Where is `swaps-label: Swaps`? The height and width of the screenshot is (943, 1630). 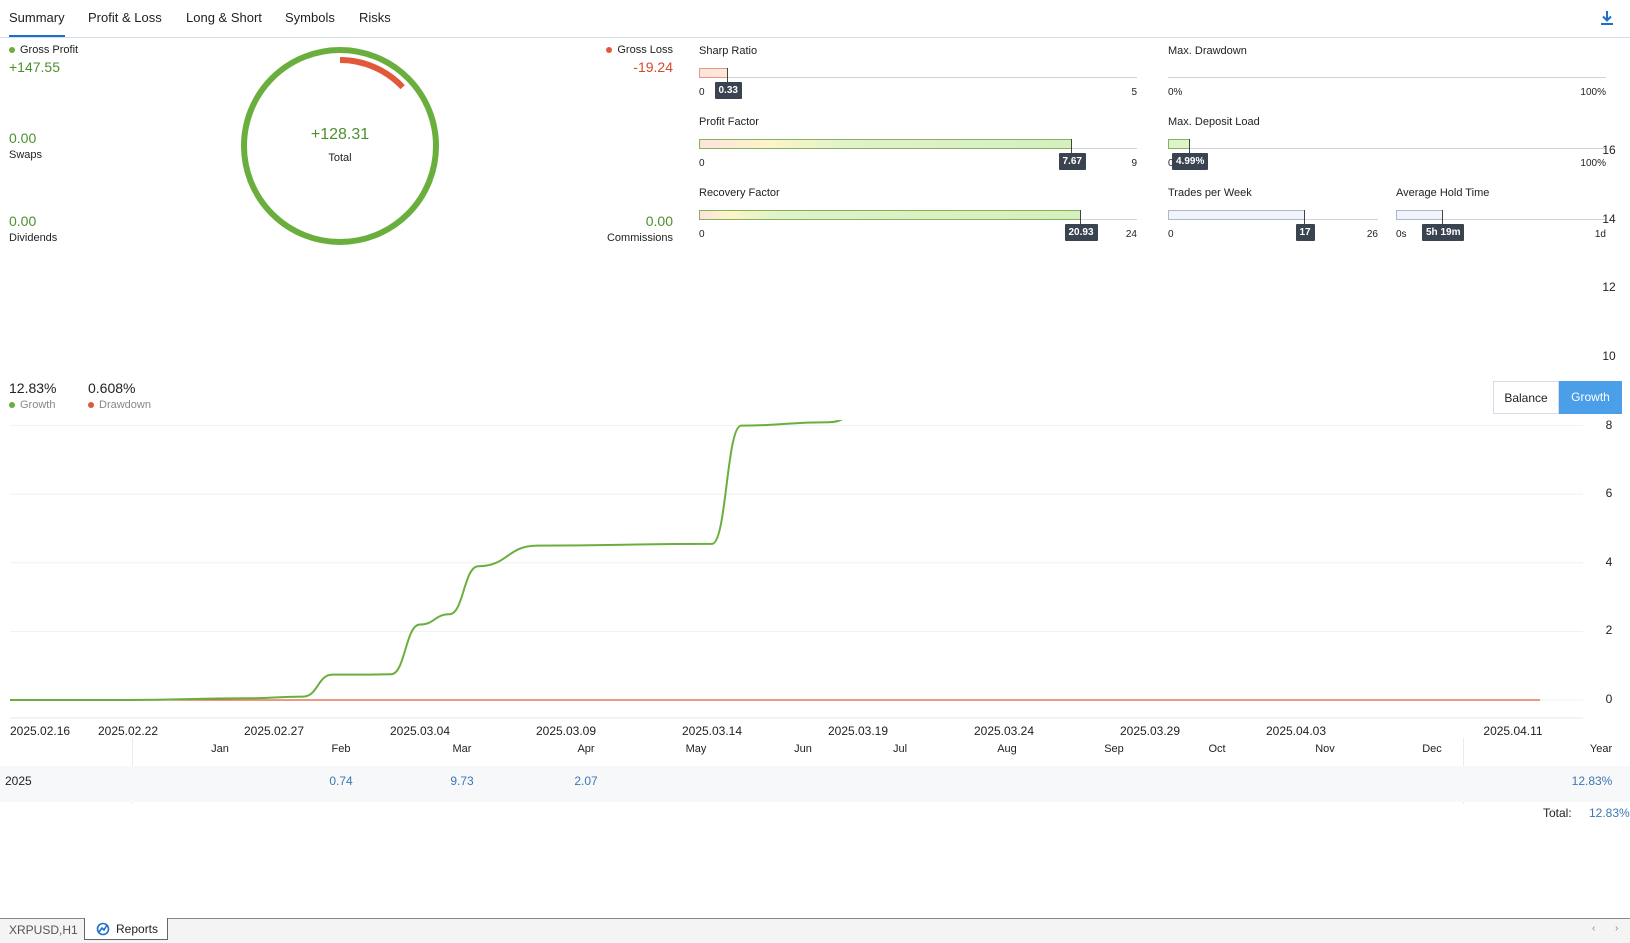 swaps-label: Swaps is located at coordinates (25, 155).